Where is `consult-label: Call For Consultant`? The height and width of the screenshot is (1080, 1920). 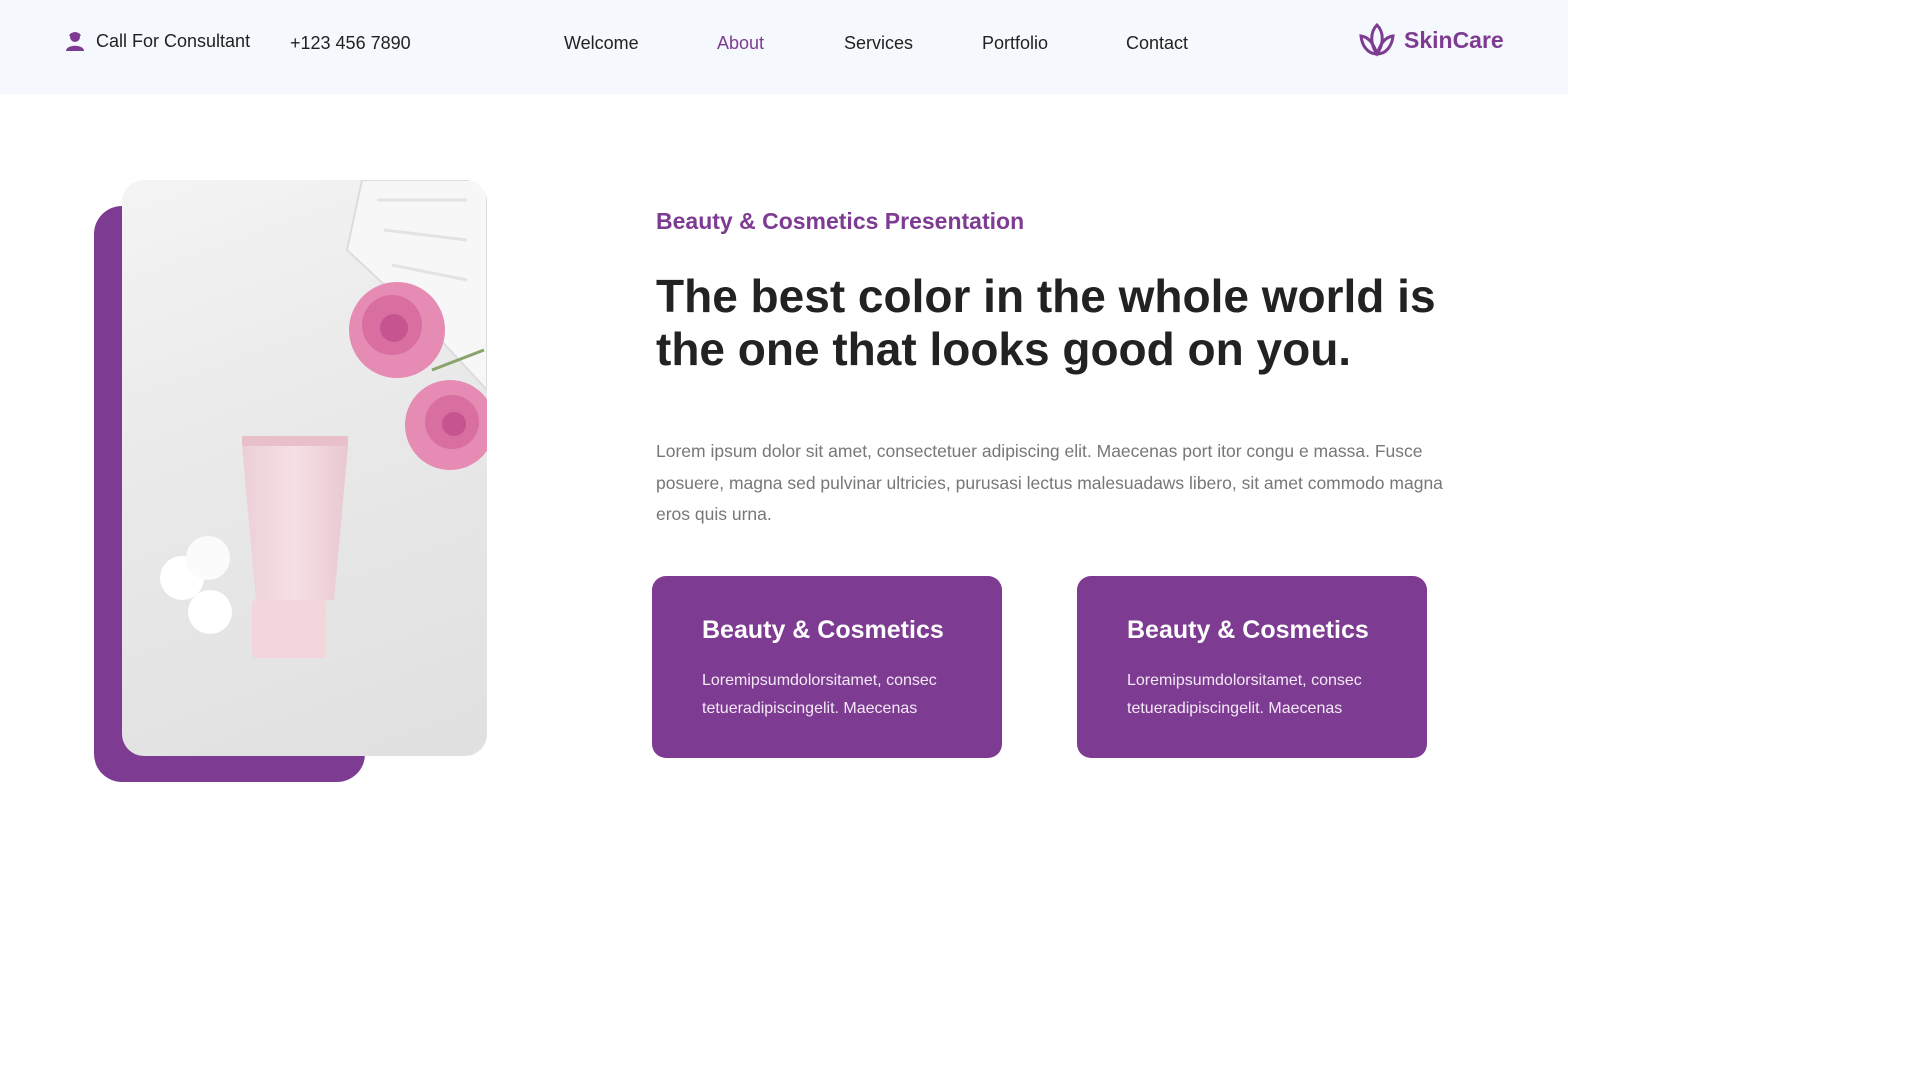 consult-label: Call For Consultant is located at coordinates (173, 40).